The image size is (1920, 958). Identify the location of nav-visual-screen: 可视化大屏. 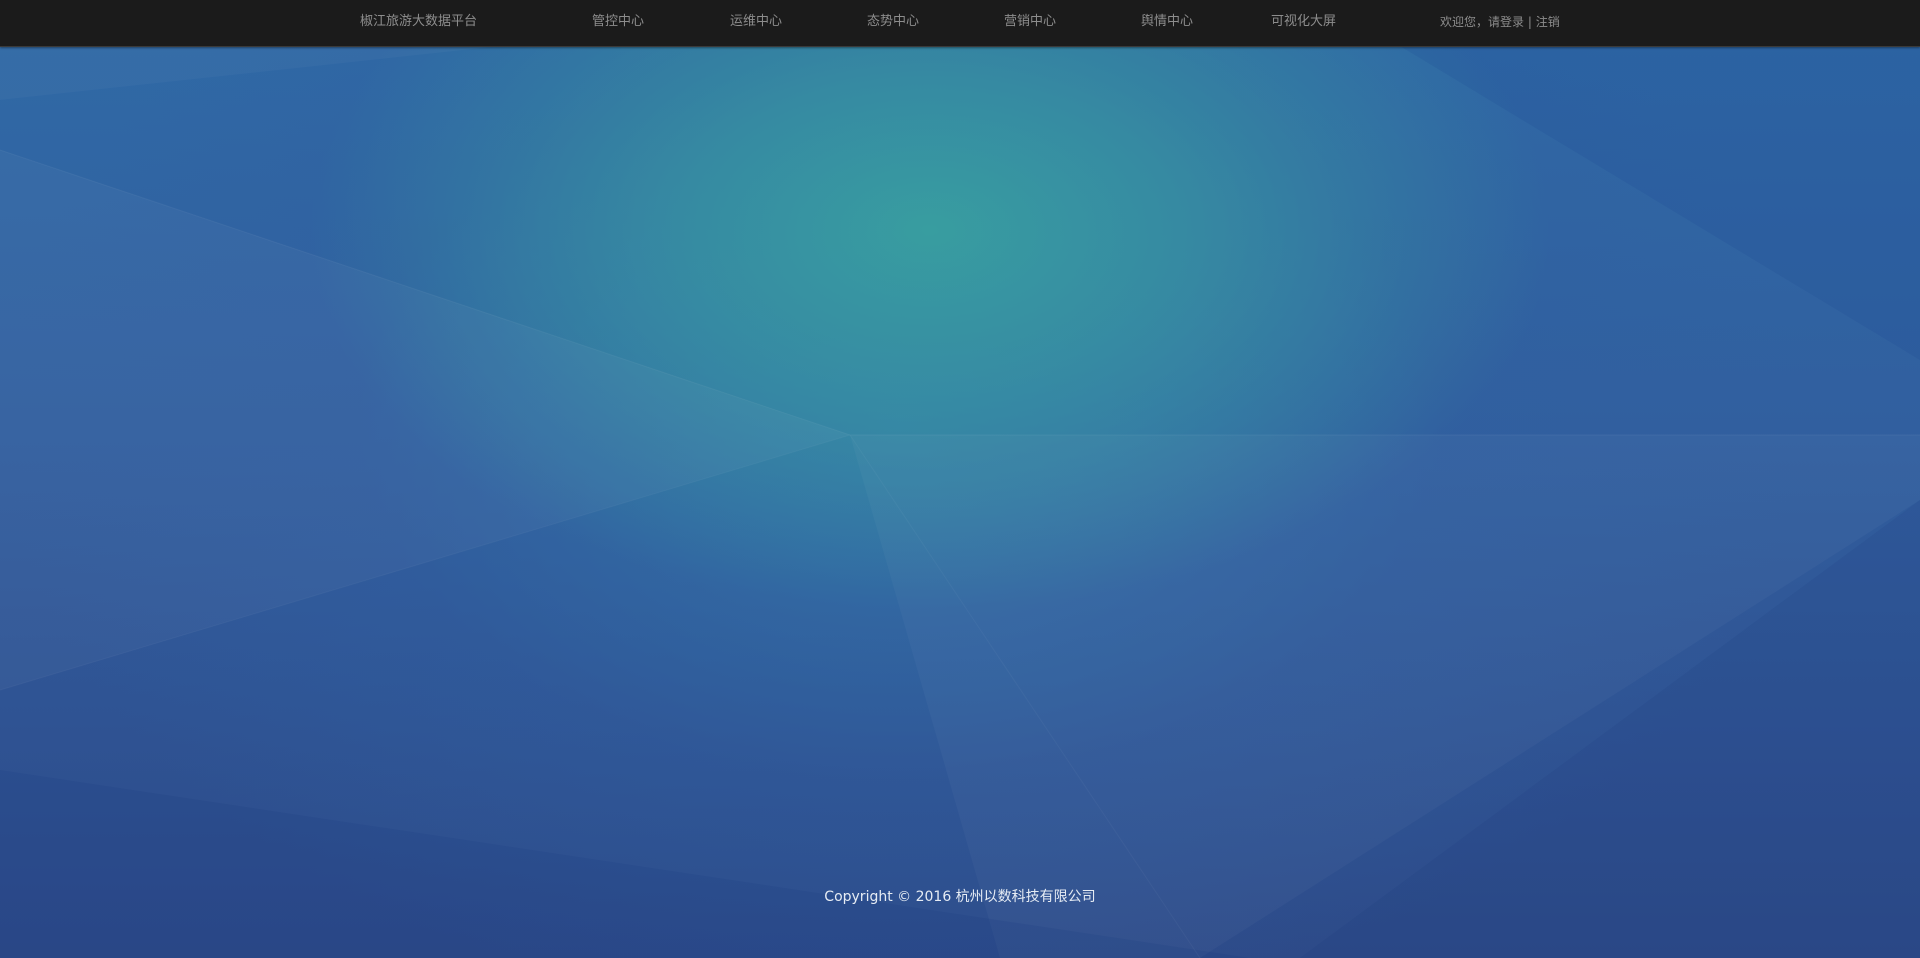
(1303, 22).